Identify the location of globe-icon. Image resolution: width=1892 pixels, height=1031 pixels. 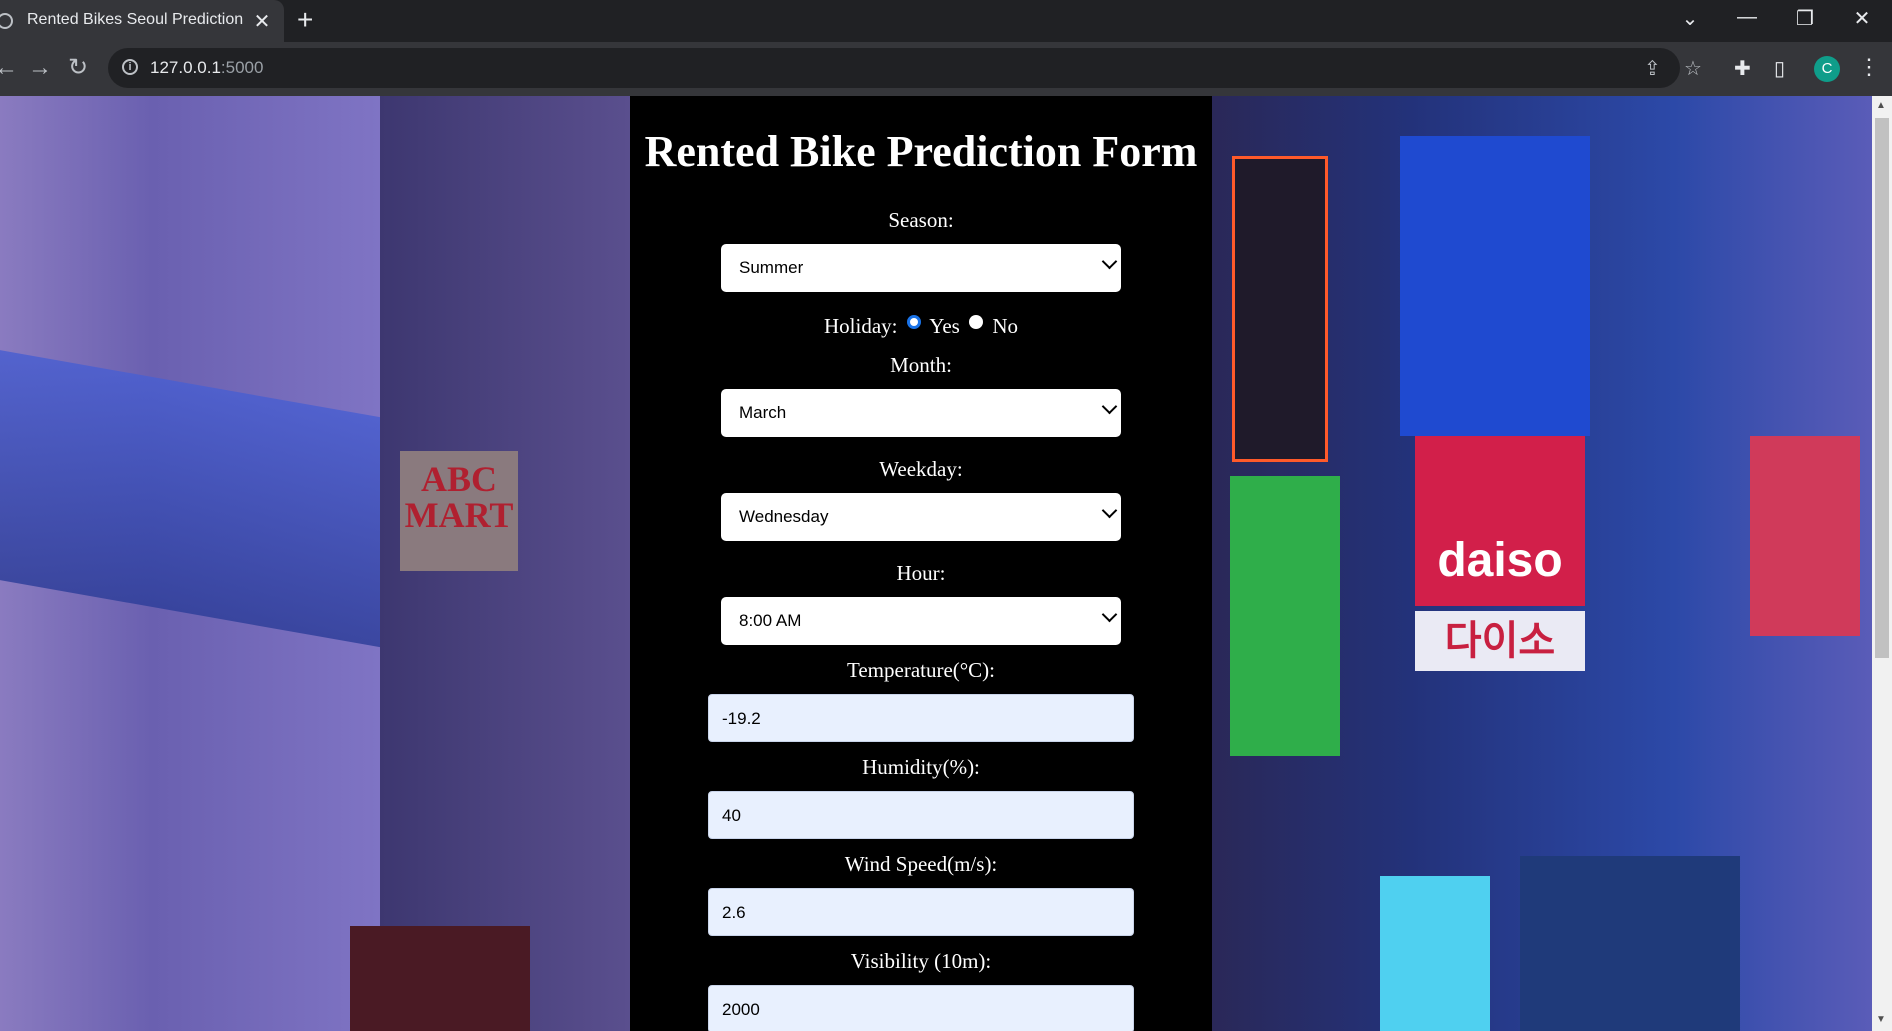
(6, 21).